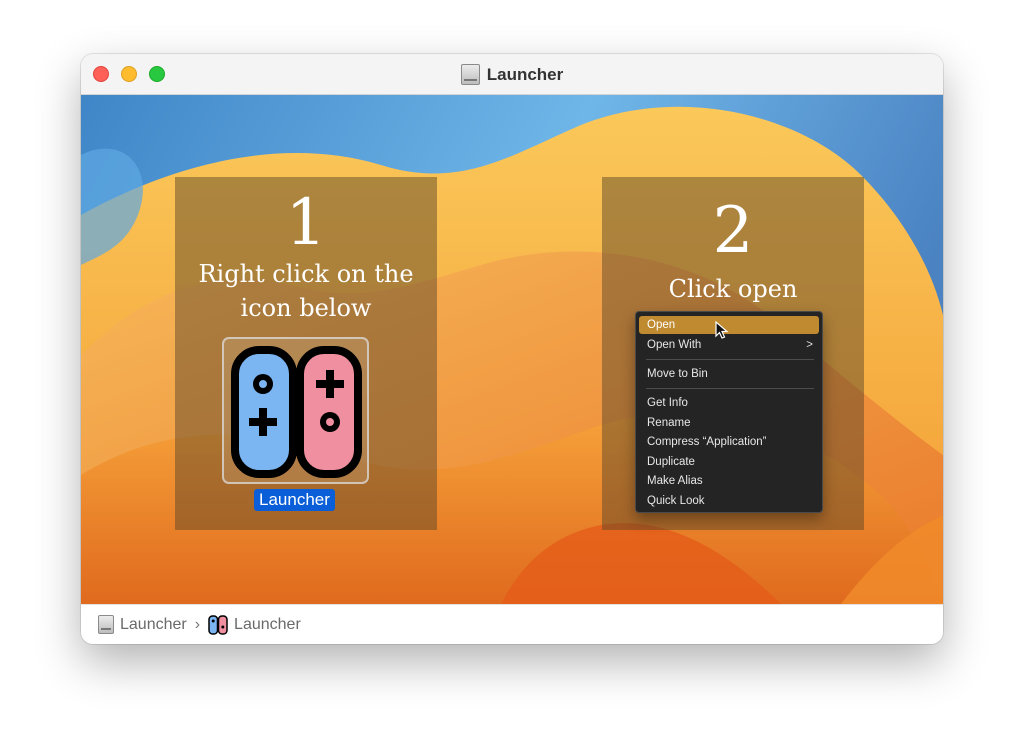 Image resolution: width=1024 pixels, height=751 pixels. Describe the element at coordinates (729, 481) in the screenshot. I see `menu-item-make-alias: Make Alias` at that location.